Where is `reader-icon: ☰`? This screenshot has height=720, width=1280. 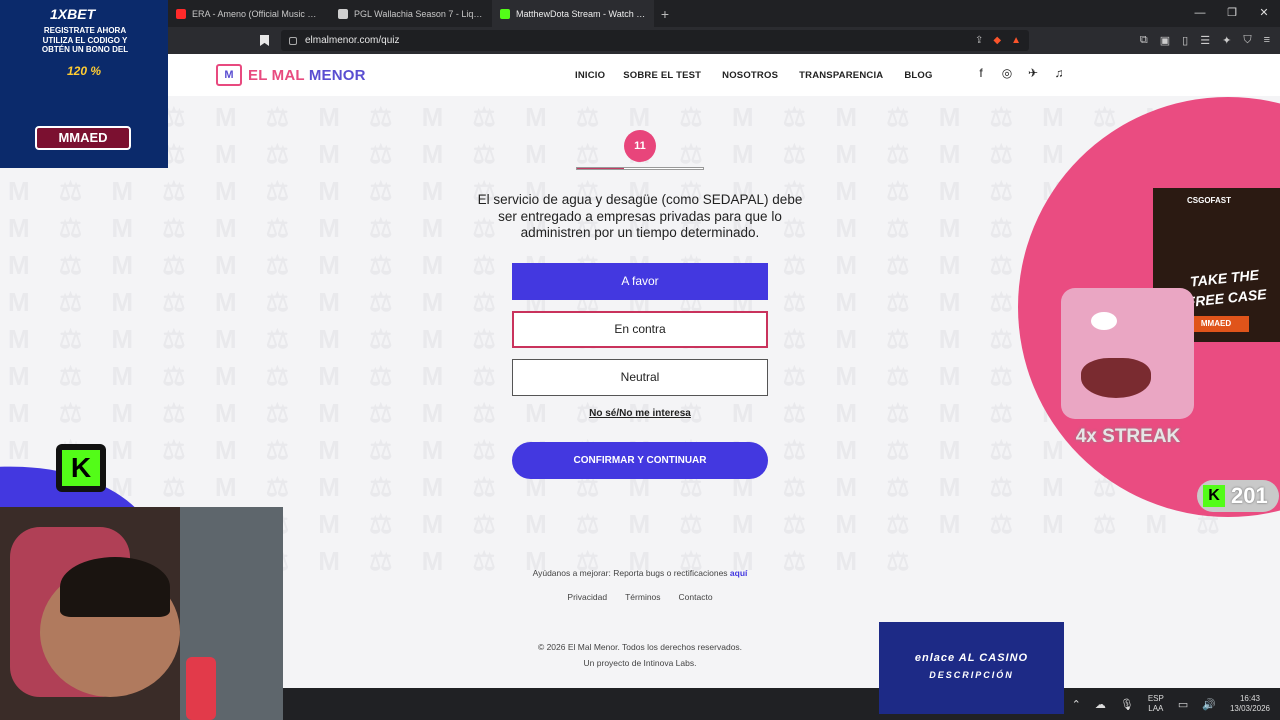
reader-icon: ☰ is located at coordinates (1205, 40).